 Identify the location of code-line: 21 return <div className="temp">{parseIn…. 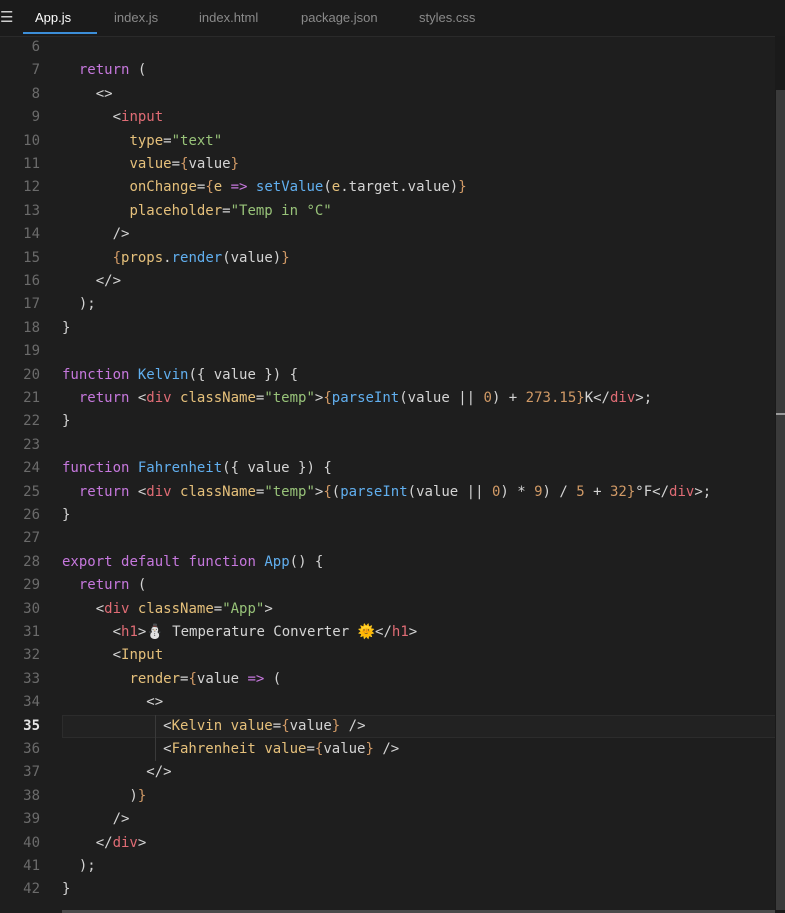
(392, 398).